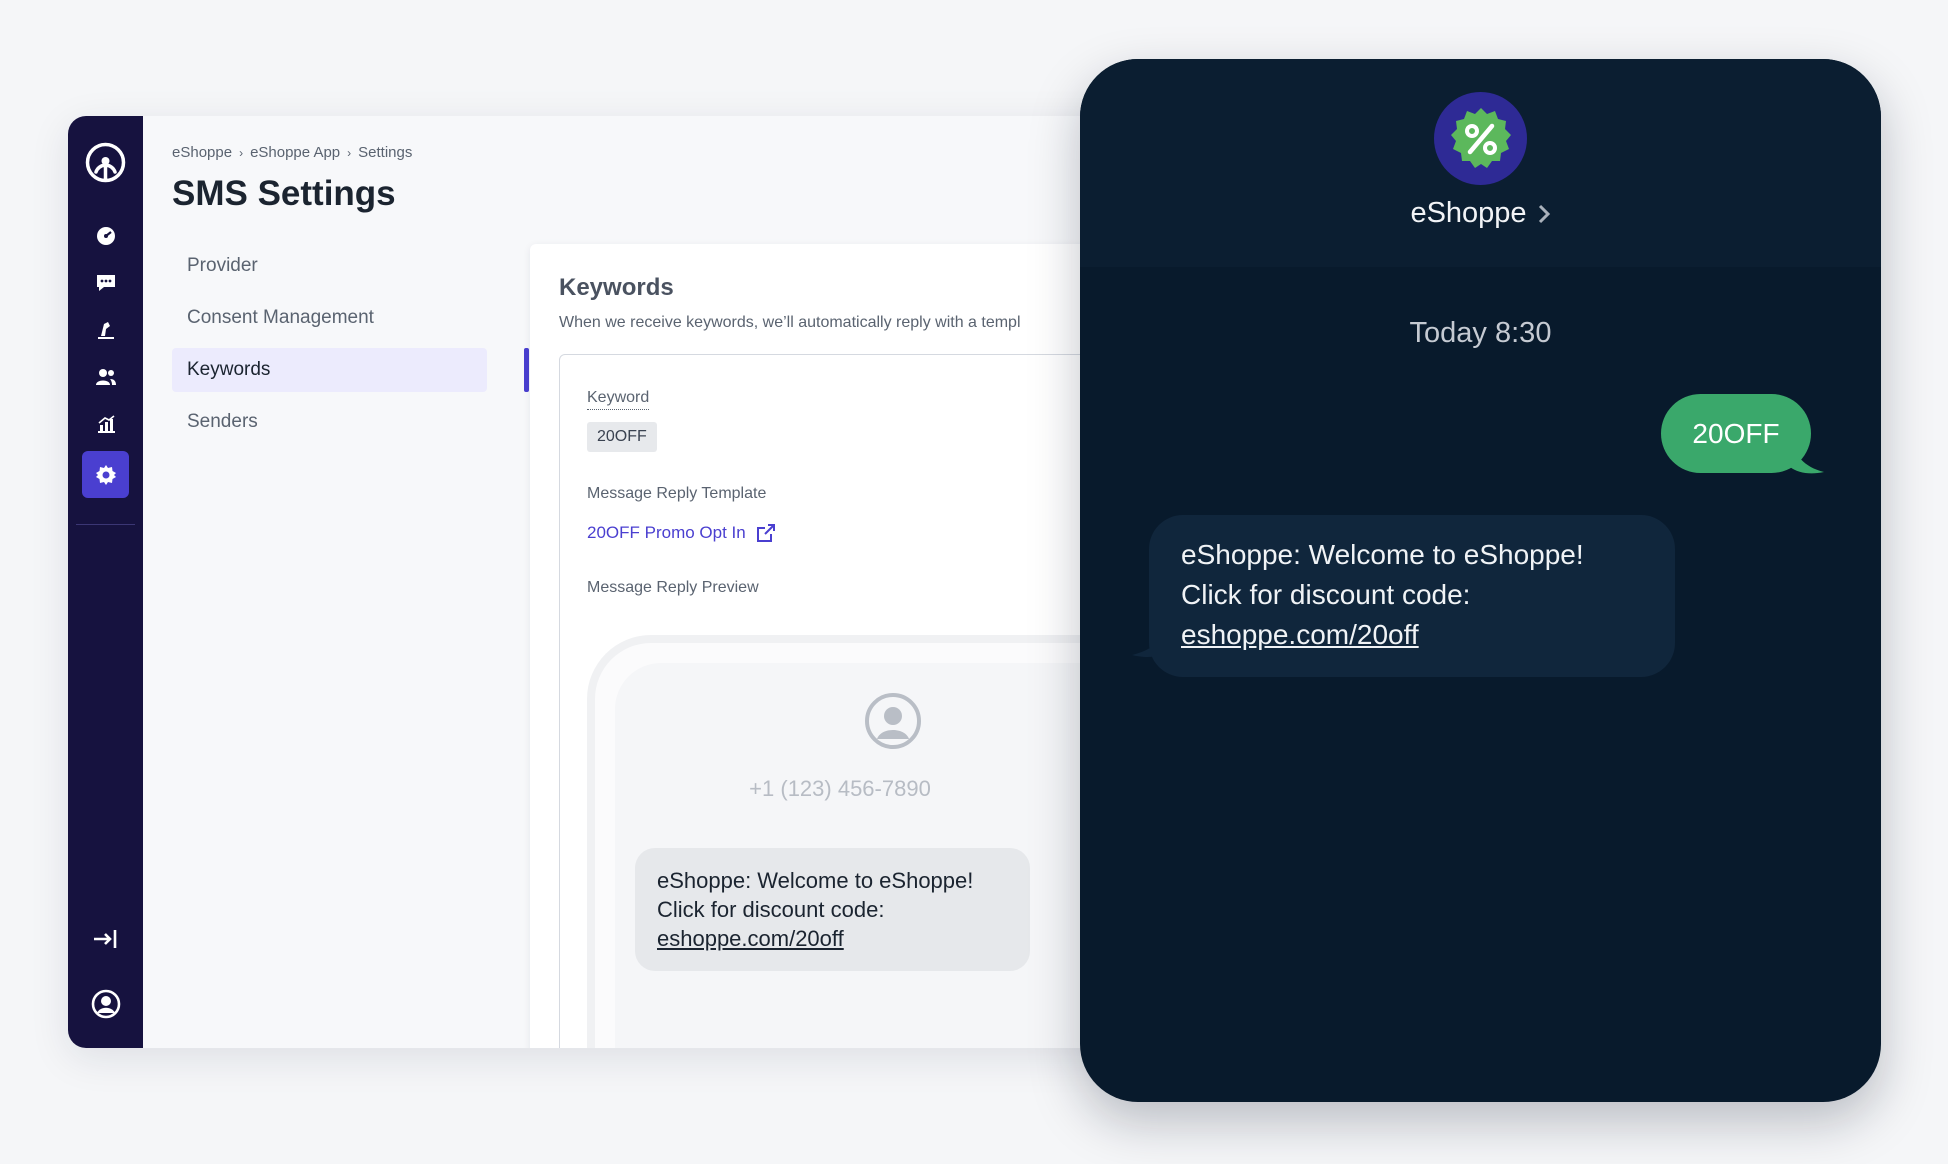 This screenshot has width=1948, height=1164. What do you see at coordinates (771, 909) in the screenshot?
I see `preview-message-line: Click for discount code:` at bounding box center [771, 909].